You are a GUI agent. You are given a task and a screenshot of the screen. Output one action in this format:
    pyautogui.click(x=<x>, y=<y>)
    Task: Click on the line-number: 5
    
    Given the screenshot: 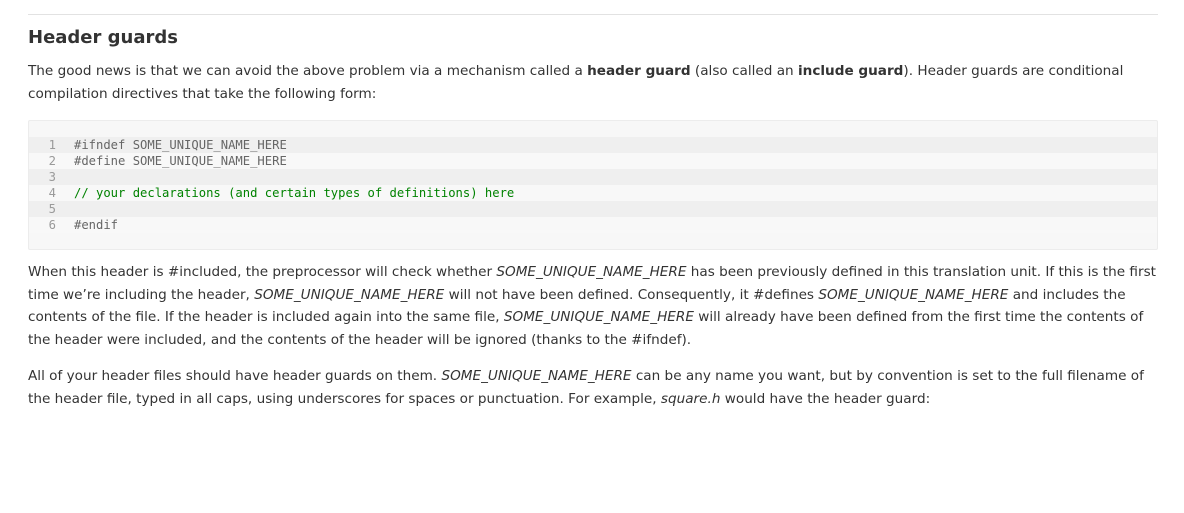 What is the action you would take?
    pyautogui.click(x=52, y=209)
    